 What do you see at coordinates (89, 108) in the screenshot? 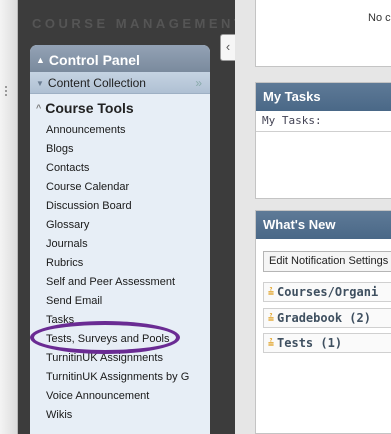
I see `course-tools-title: Course Tools` at bounding box center [89, 108].